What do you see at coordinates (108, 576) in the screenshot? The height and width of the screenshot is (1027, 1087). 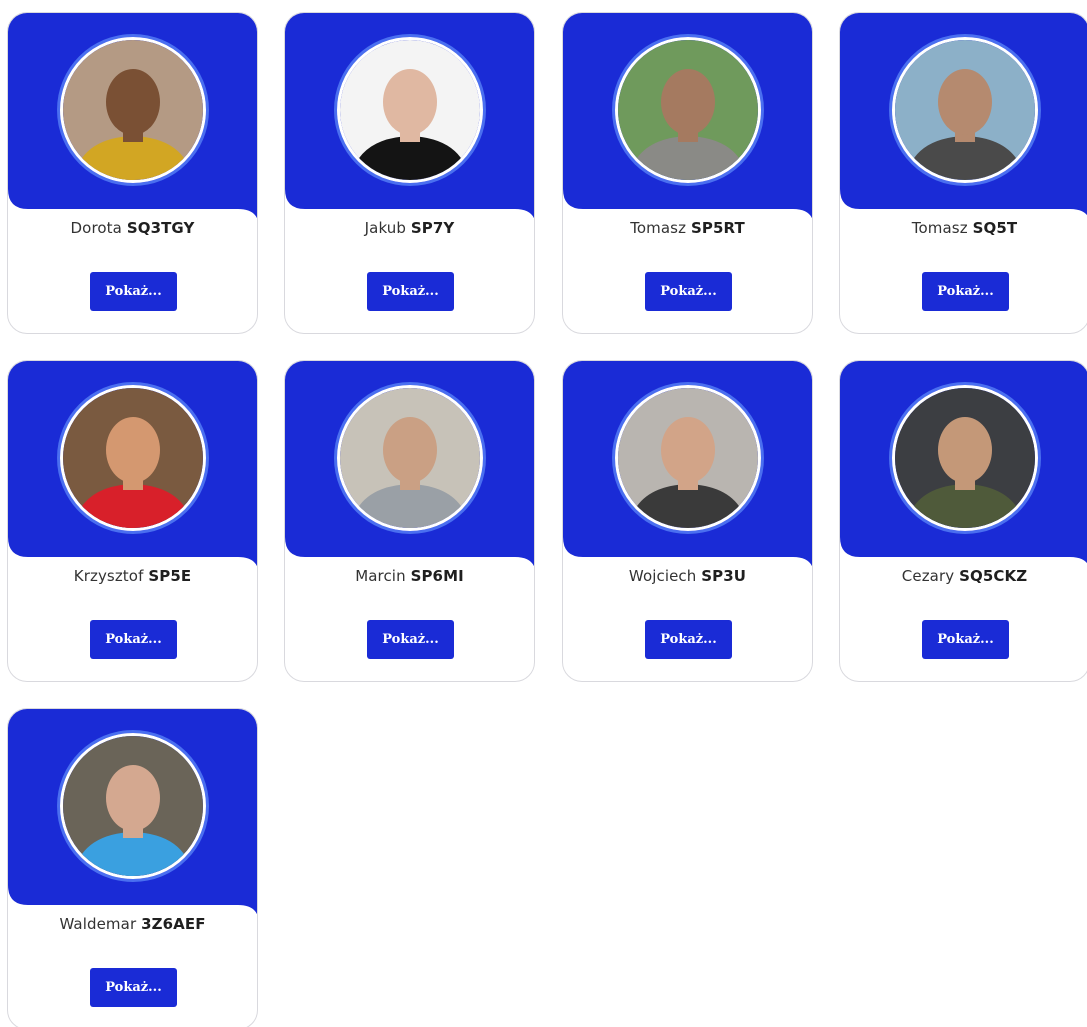 I see `member-first-name: Krzysztof` at bounding box center [108, 576].